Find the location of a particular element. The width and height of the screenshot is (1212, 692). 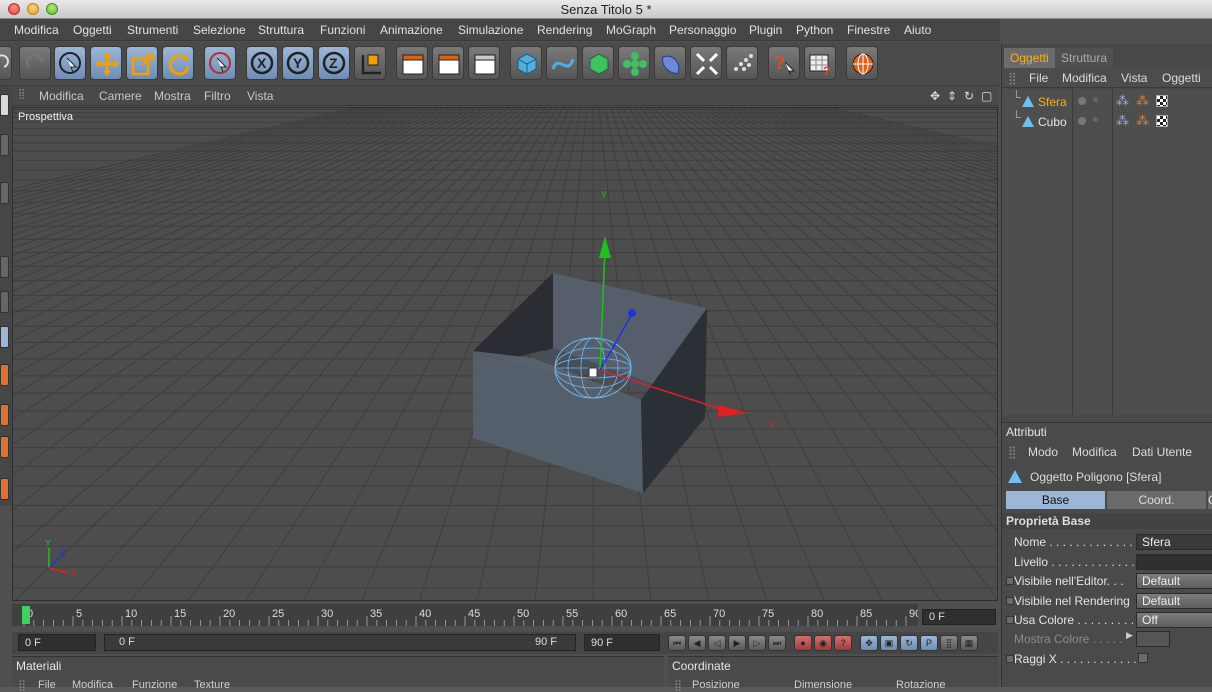

key-position-toggle: ✥ is located at coordinates (869, 643).